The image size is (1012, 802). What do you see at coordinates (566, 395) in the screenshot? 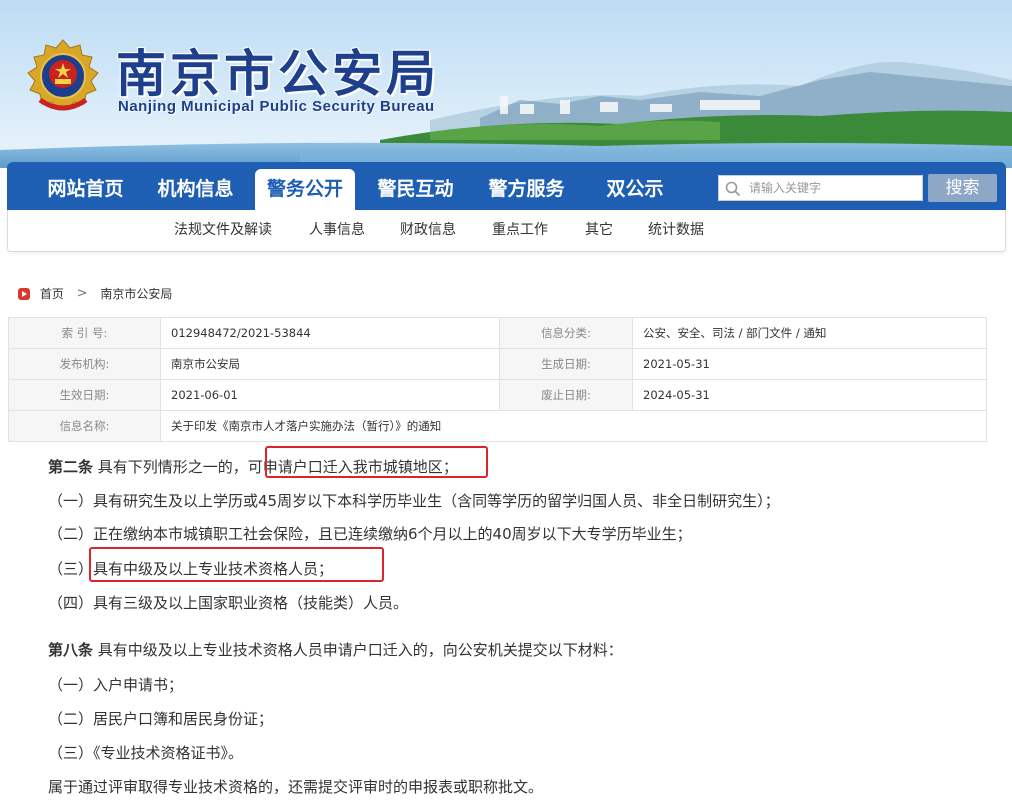
I see `expiry-date-label: 废止日期:` at bounding box center [566, 395].